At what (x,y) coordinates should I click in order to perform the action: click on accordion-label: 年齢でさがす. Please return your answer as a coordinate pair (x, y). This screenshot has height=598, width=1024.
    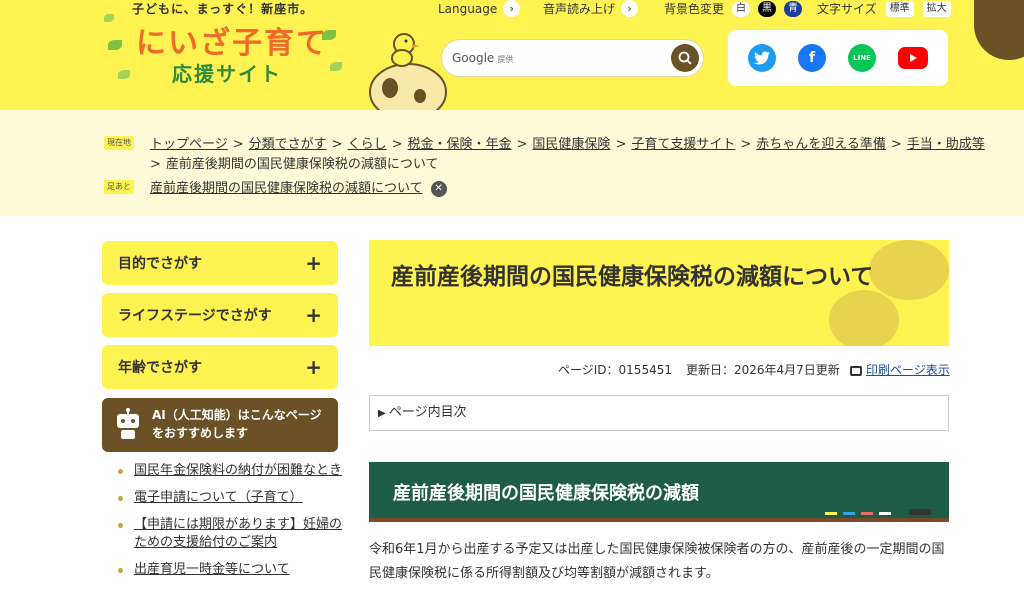
    Looking at the image, I should click on (160, 368).